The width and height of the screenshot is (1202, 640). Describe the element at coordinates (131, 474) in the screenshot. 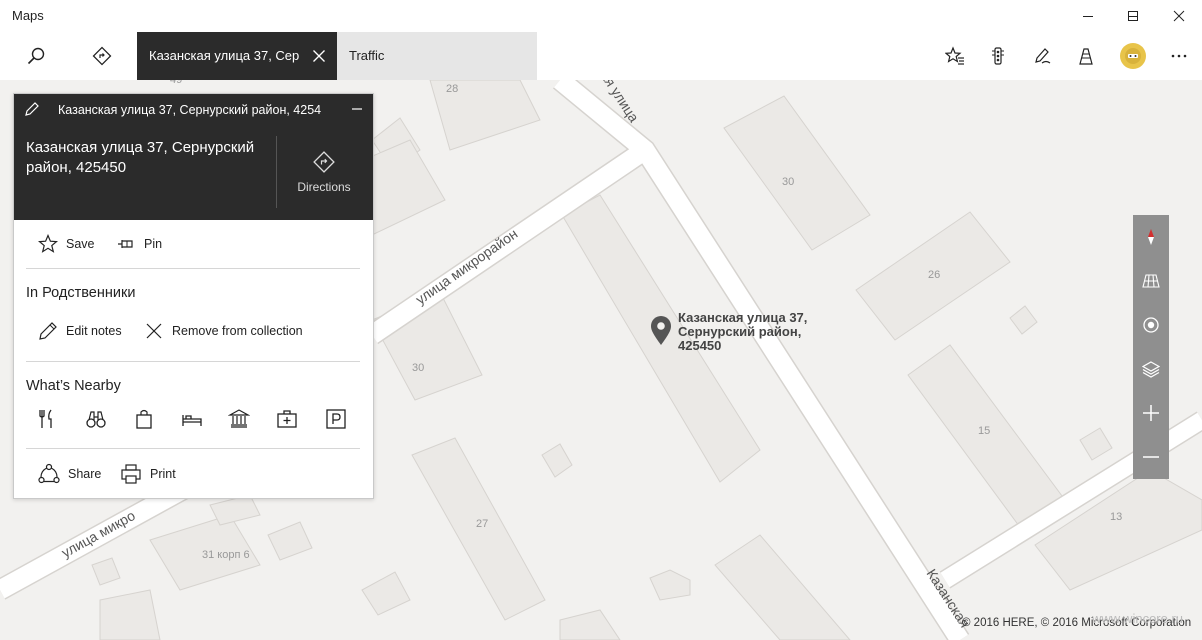

I see `printer-icon` at that location.